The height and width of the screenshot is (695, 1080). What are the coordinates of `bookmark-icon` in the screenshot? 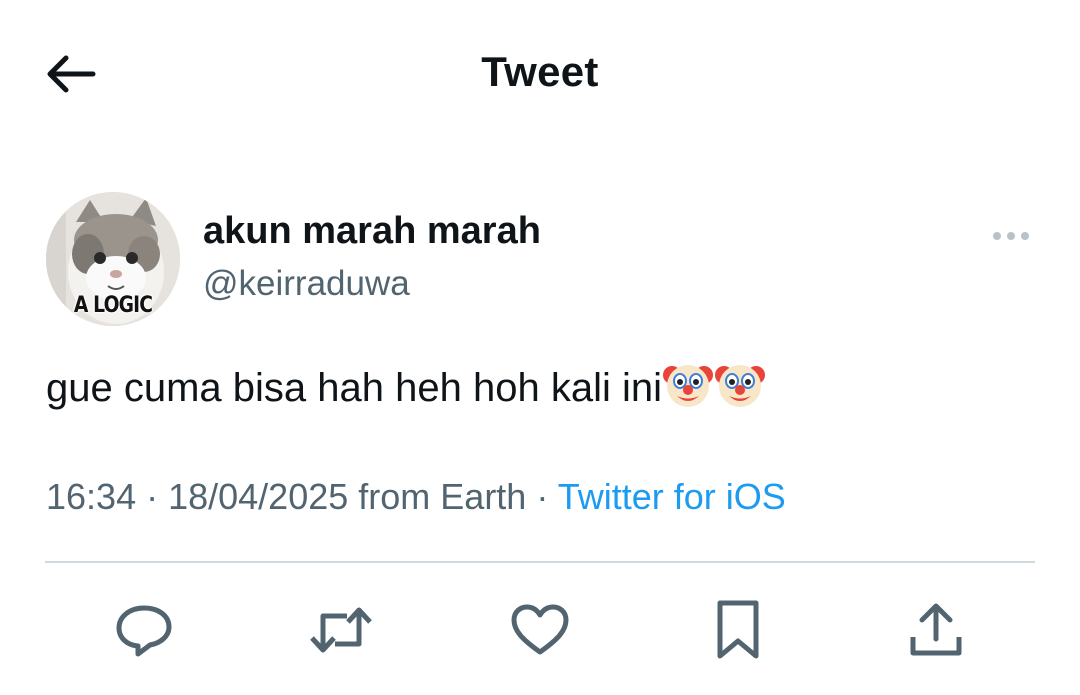 It's located at (738, 629).